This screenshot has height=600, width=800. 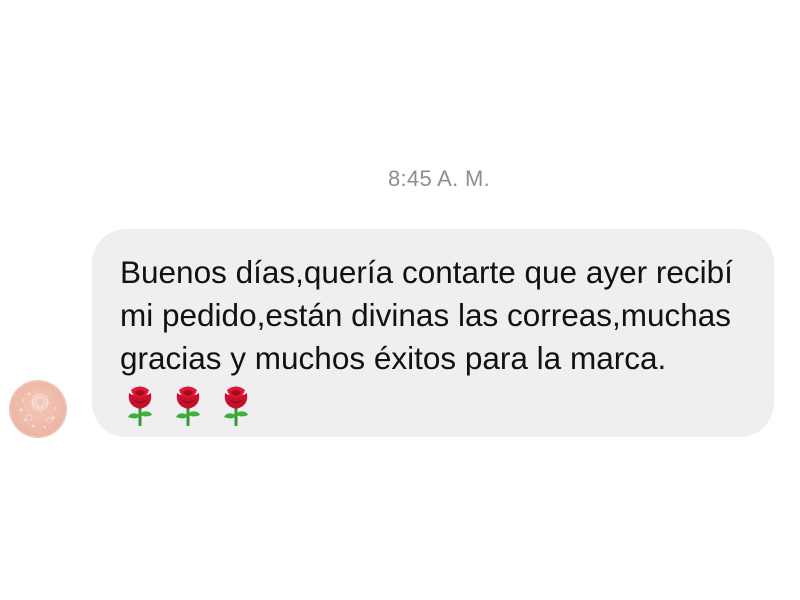 I want to click on avatar-pattern-icon, so click(x=38, y=409).